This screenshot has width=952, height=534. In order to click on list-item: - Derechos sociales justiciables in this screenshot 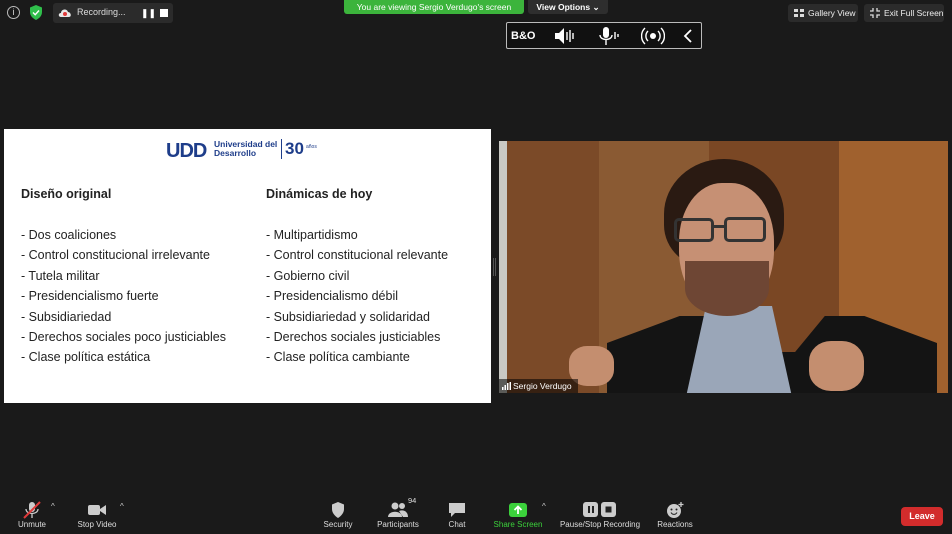, I will do `click(353, 336)`.